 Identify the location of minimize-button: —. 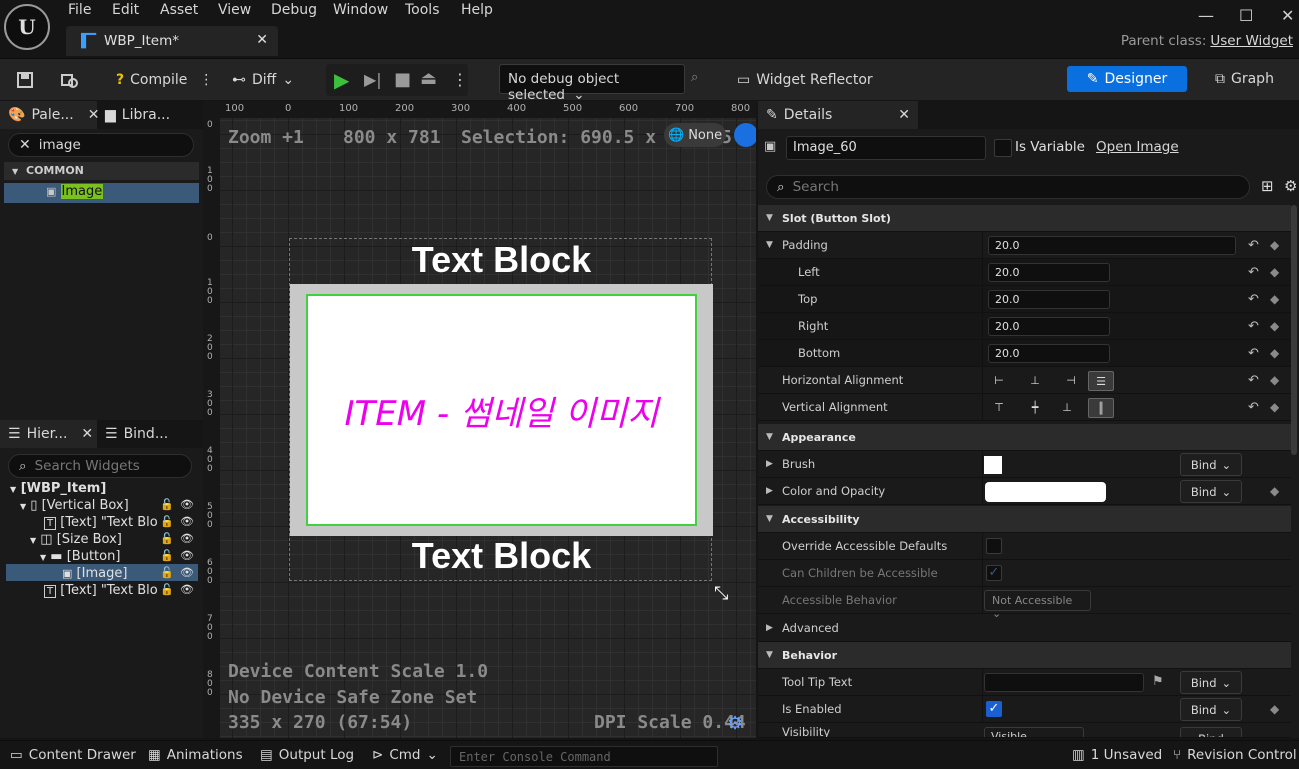
(1206, 15).